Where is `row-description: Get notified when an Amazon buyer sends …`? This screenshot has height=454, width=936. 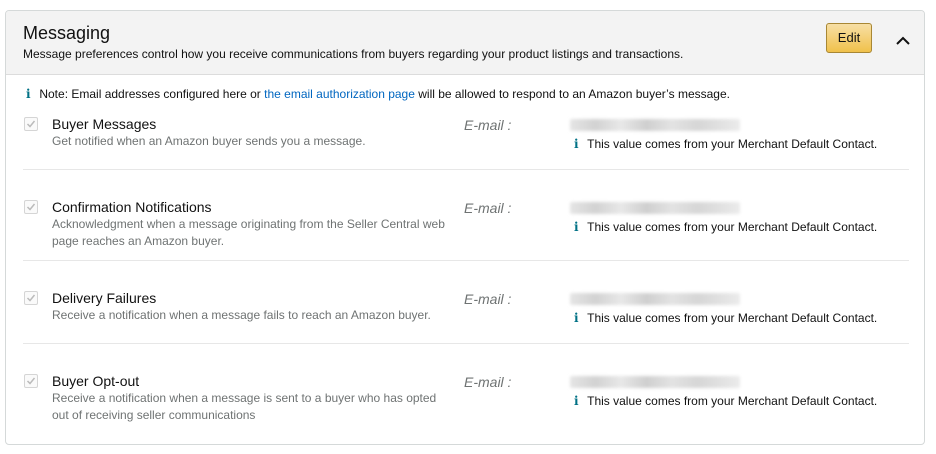
row-description: Get notified when an Amazon buyer sends … is located at coordinates (209, 141).